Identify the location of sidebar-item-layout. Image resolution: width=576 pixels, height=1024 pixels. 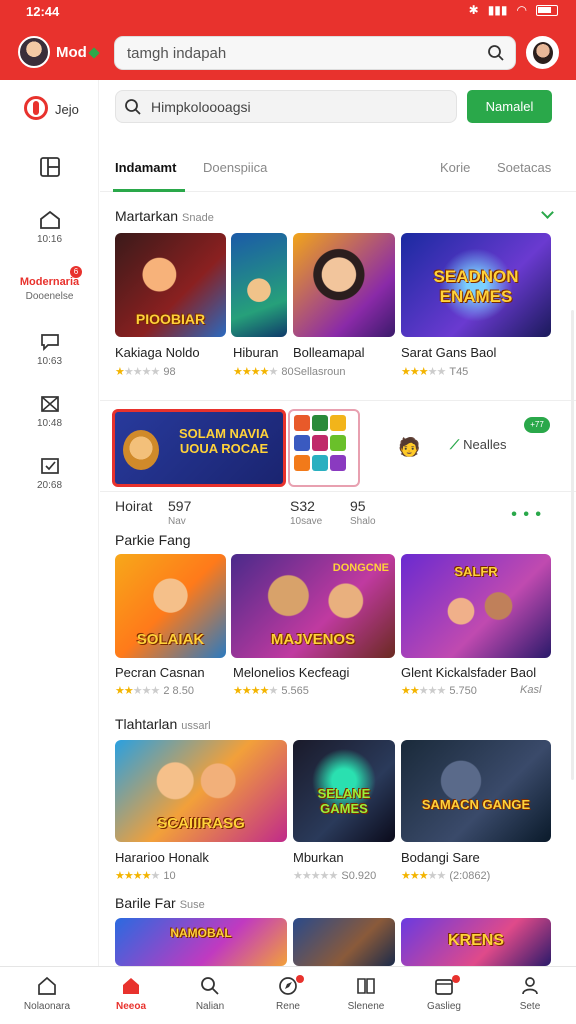
(49, 169).